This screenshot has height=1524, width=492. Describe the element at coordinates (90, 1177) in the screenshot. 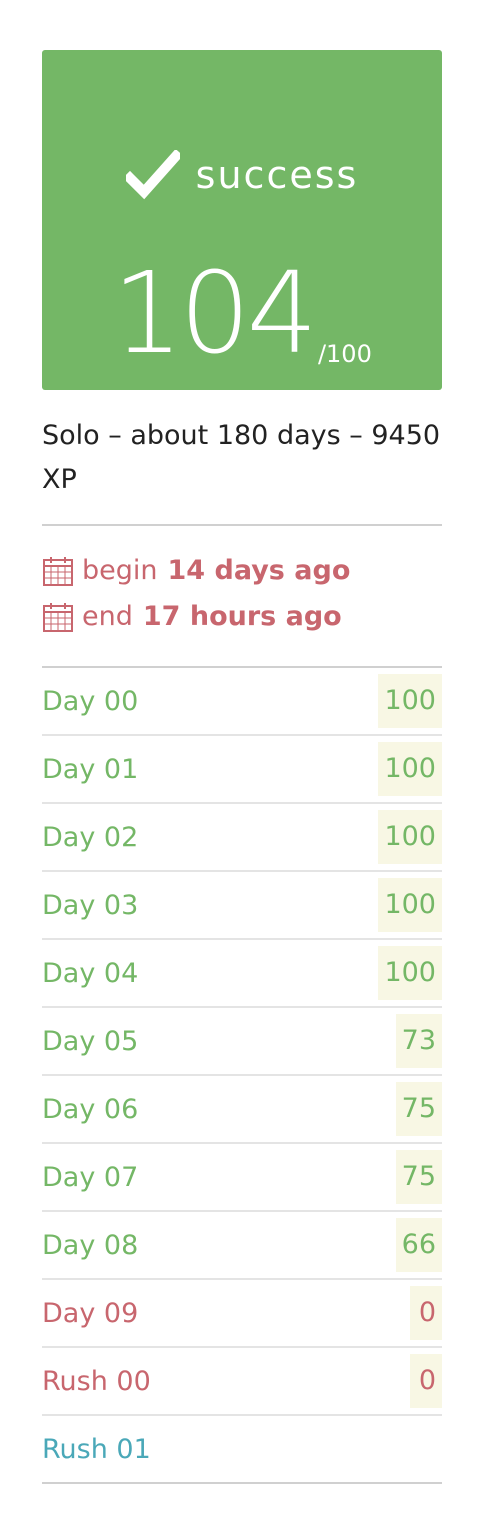

I see `item-name: Day 07` at that location.